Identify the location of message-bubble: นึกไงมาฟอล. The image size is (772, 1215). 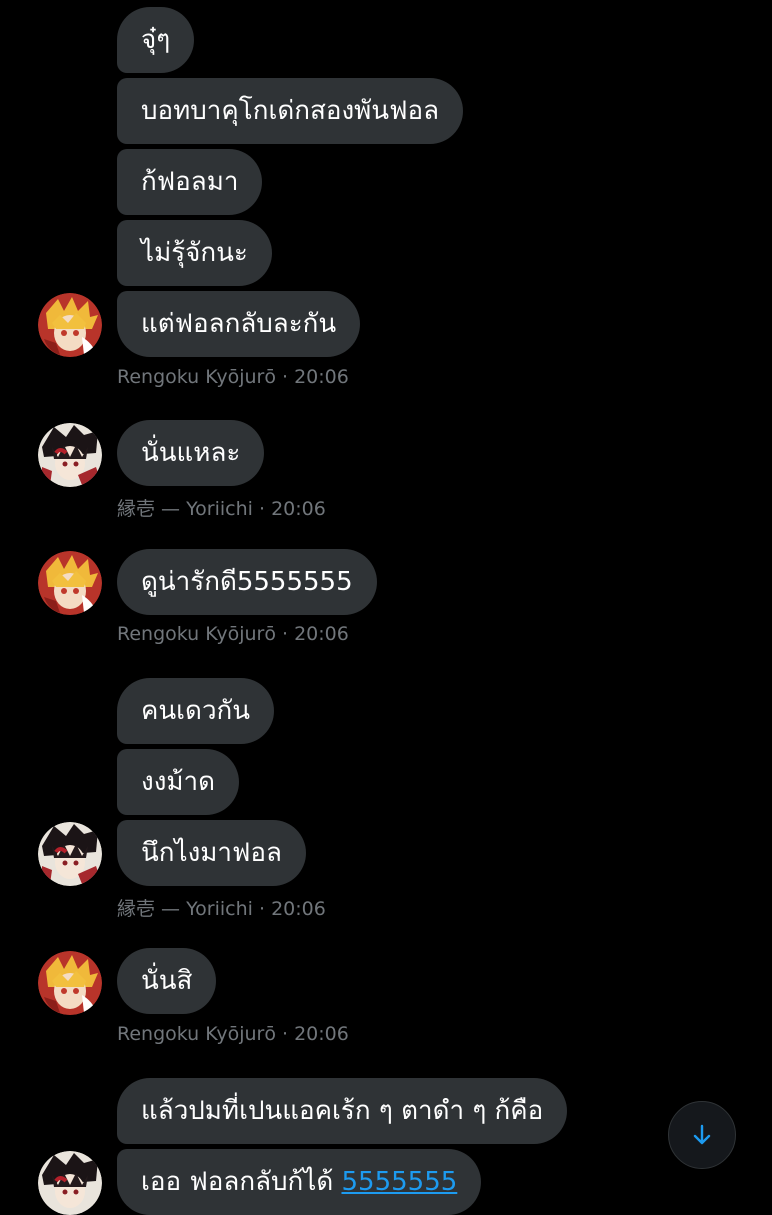
(211, 853).